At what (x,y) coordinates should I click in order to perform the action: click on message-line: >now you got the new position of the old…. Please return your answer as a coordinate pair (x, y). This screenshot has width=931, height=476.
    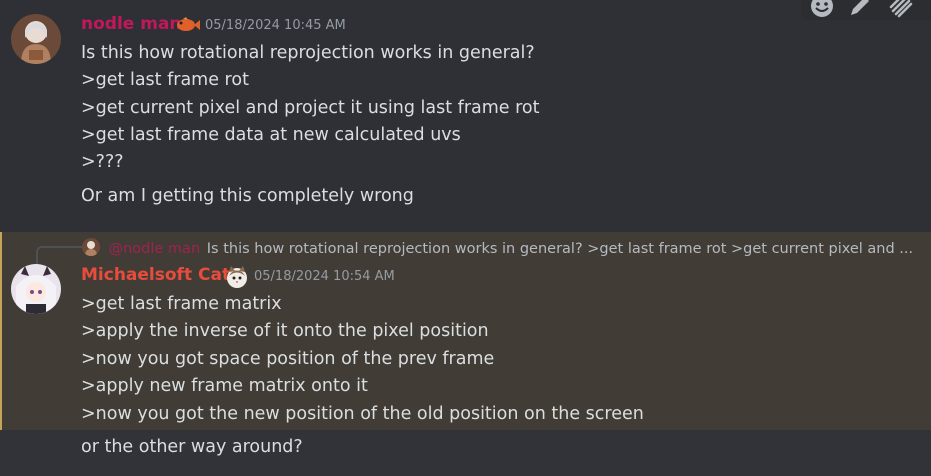
    Looking at the image, I should click on (362, 414).